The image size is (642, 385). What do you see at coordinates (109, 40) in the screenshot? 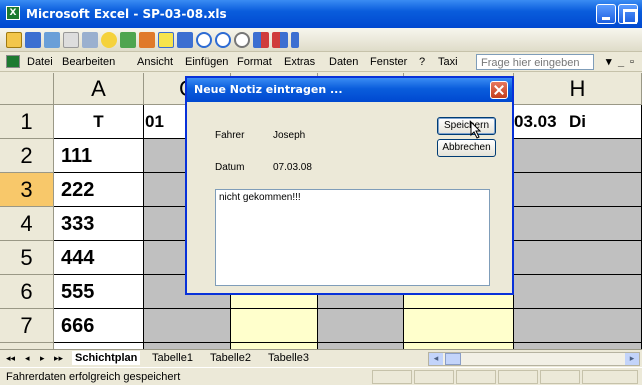
I see `smiley-icon` at bounding box center [109, 40].